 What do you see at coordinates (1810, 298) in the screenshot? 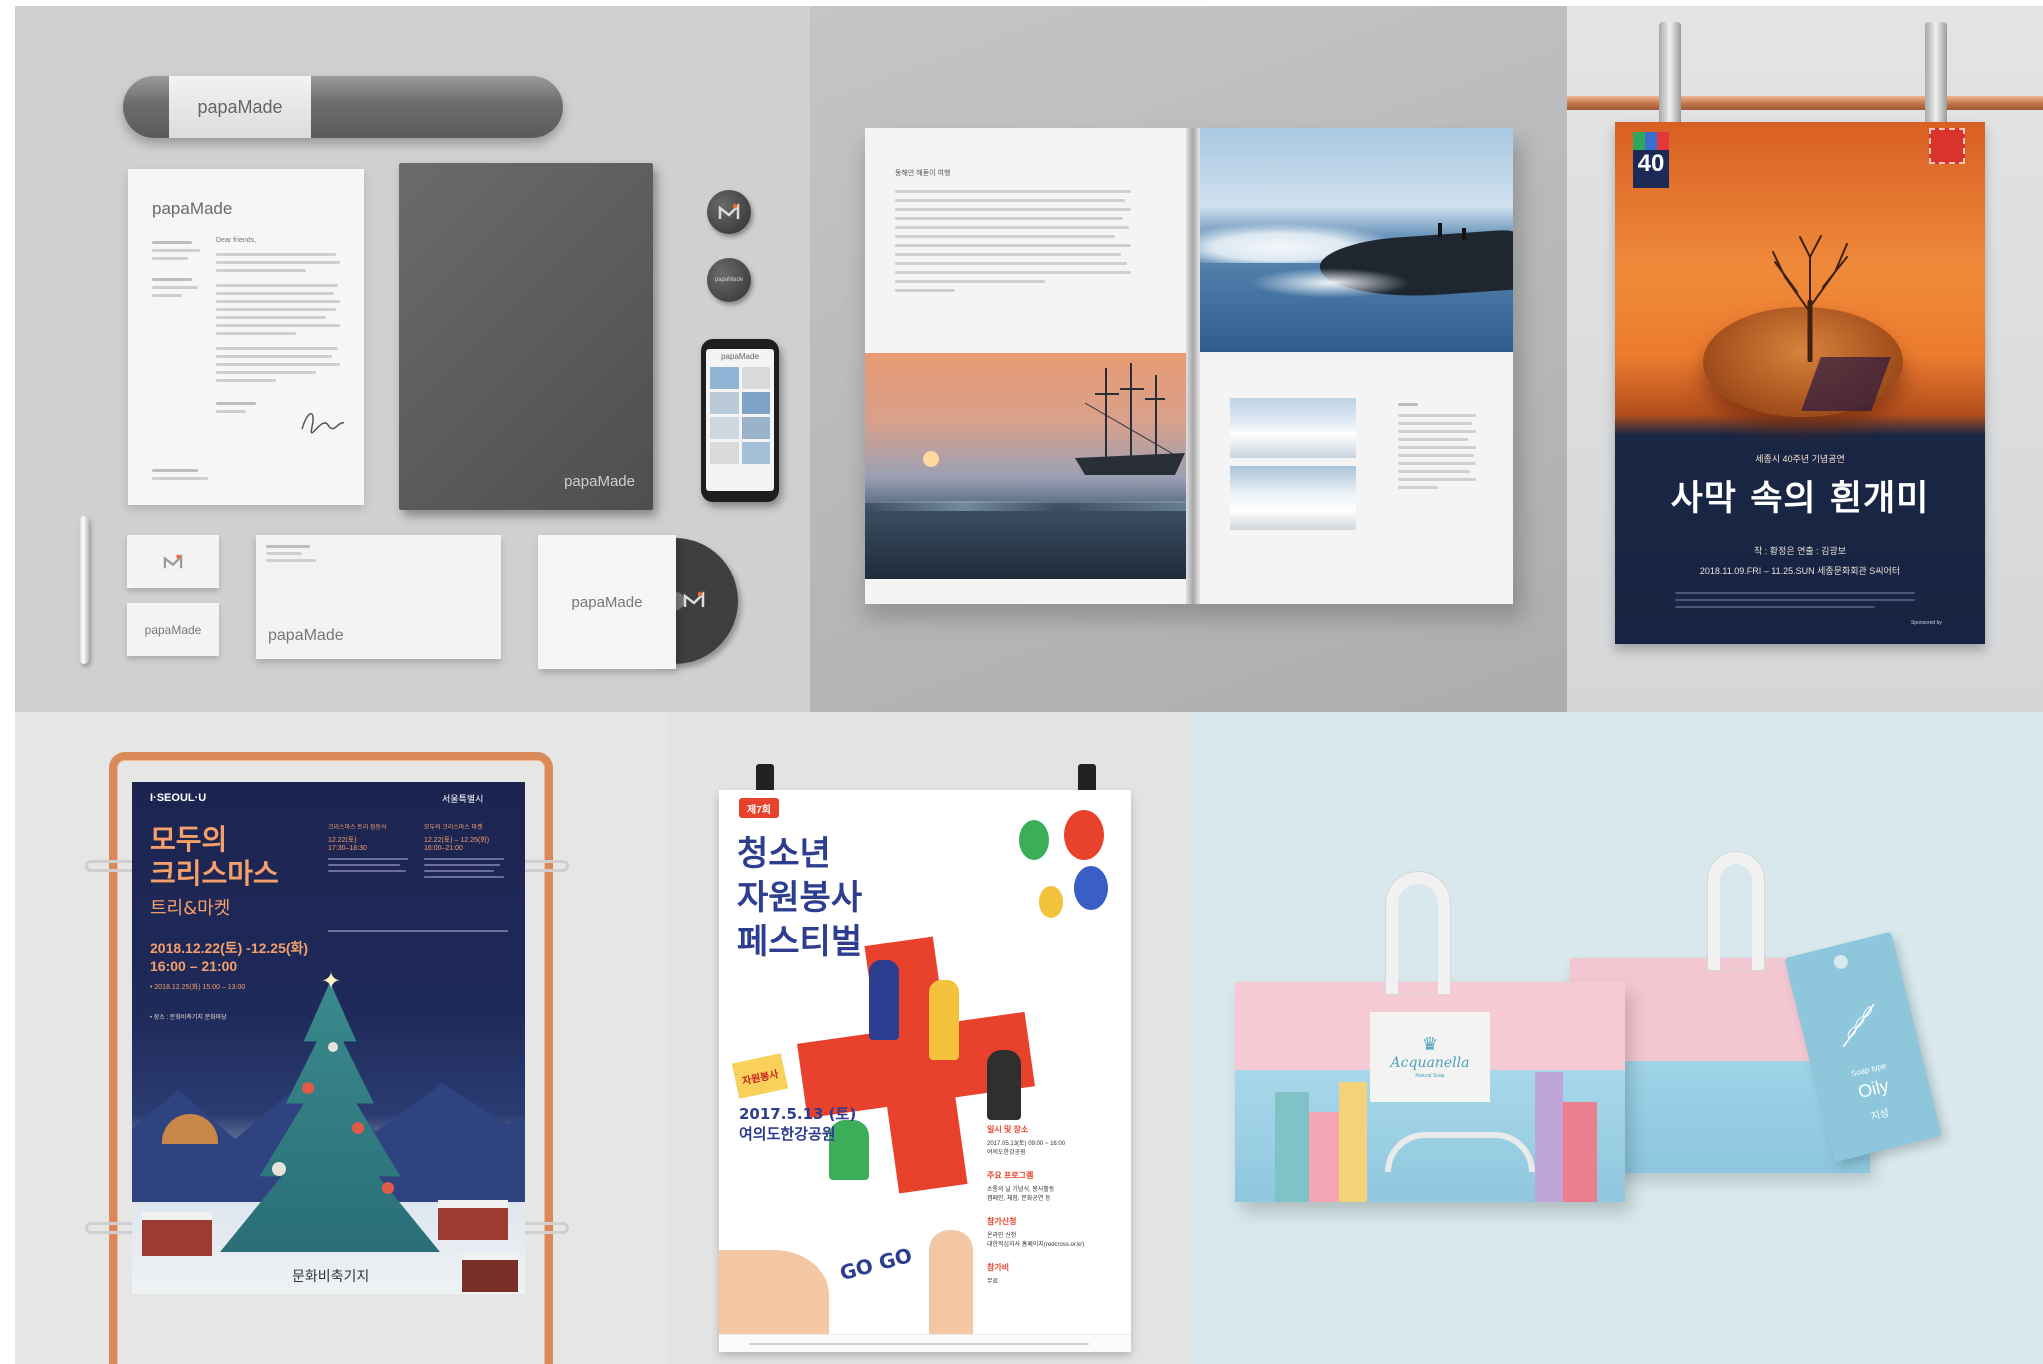
I see `bare-tree` at bounding box center [1810, 298].